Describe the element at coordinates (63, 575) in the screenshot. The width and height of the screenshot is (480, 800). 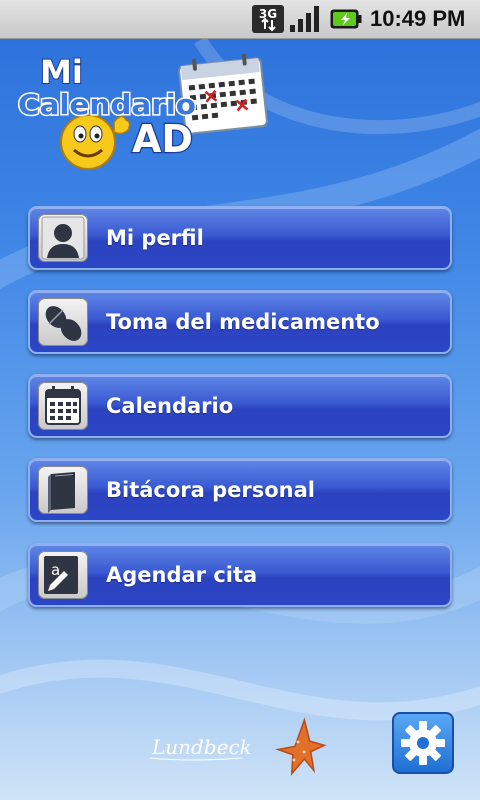
I see `appointment-pen-icon: a` at that location.